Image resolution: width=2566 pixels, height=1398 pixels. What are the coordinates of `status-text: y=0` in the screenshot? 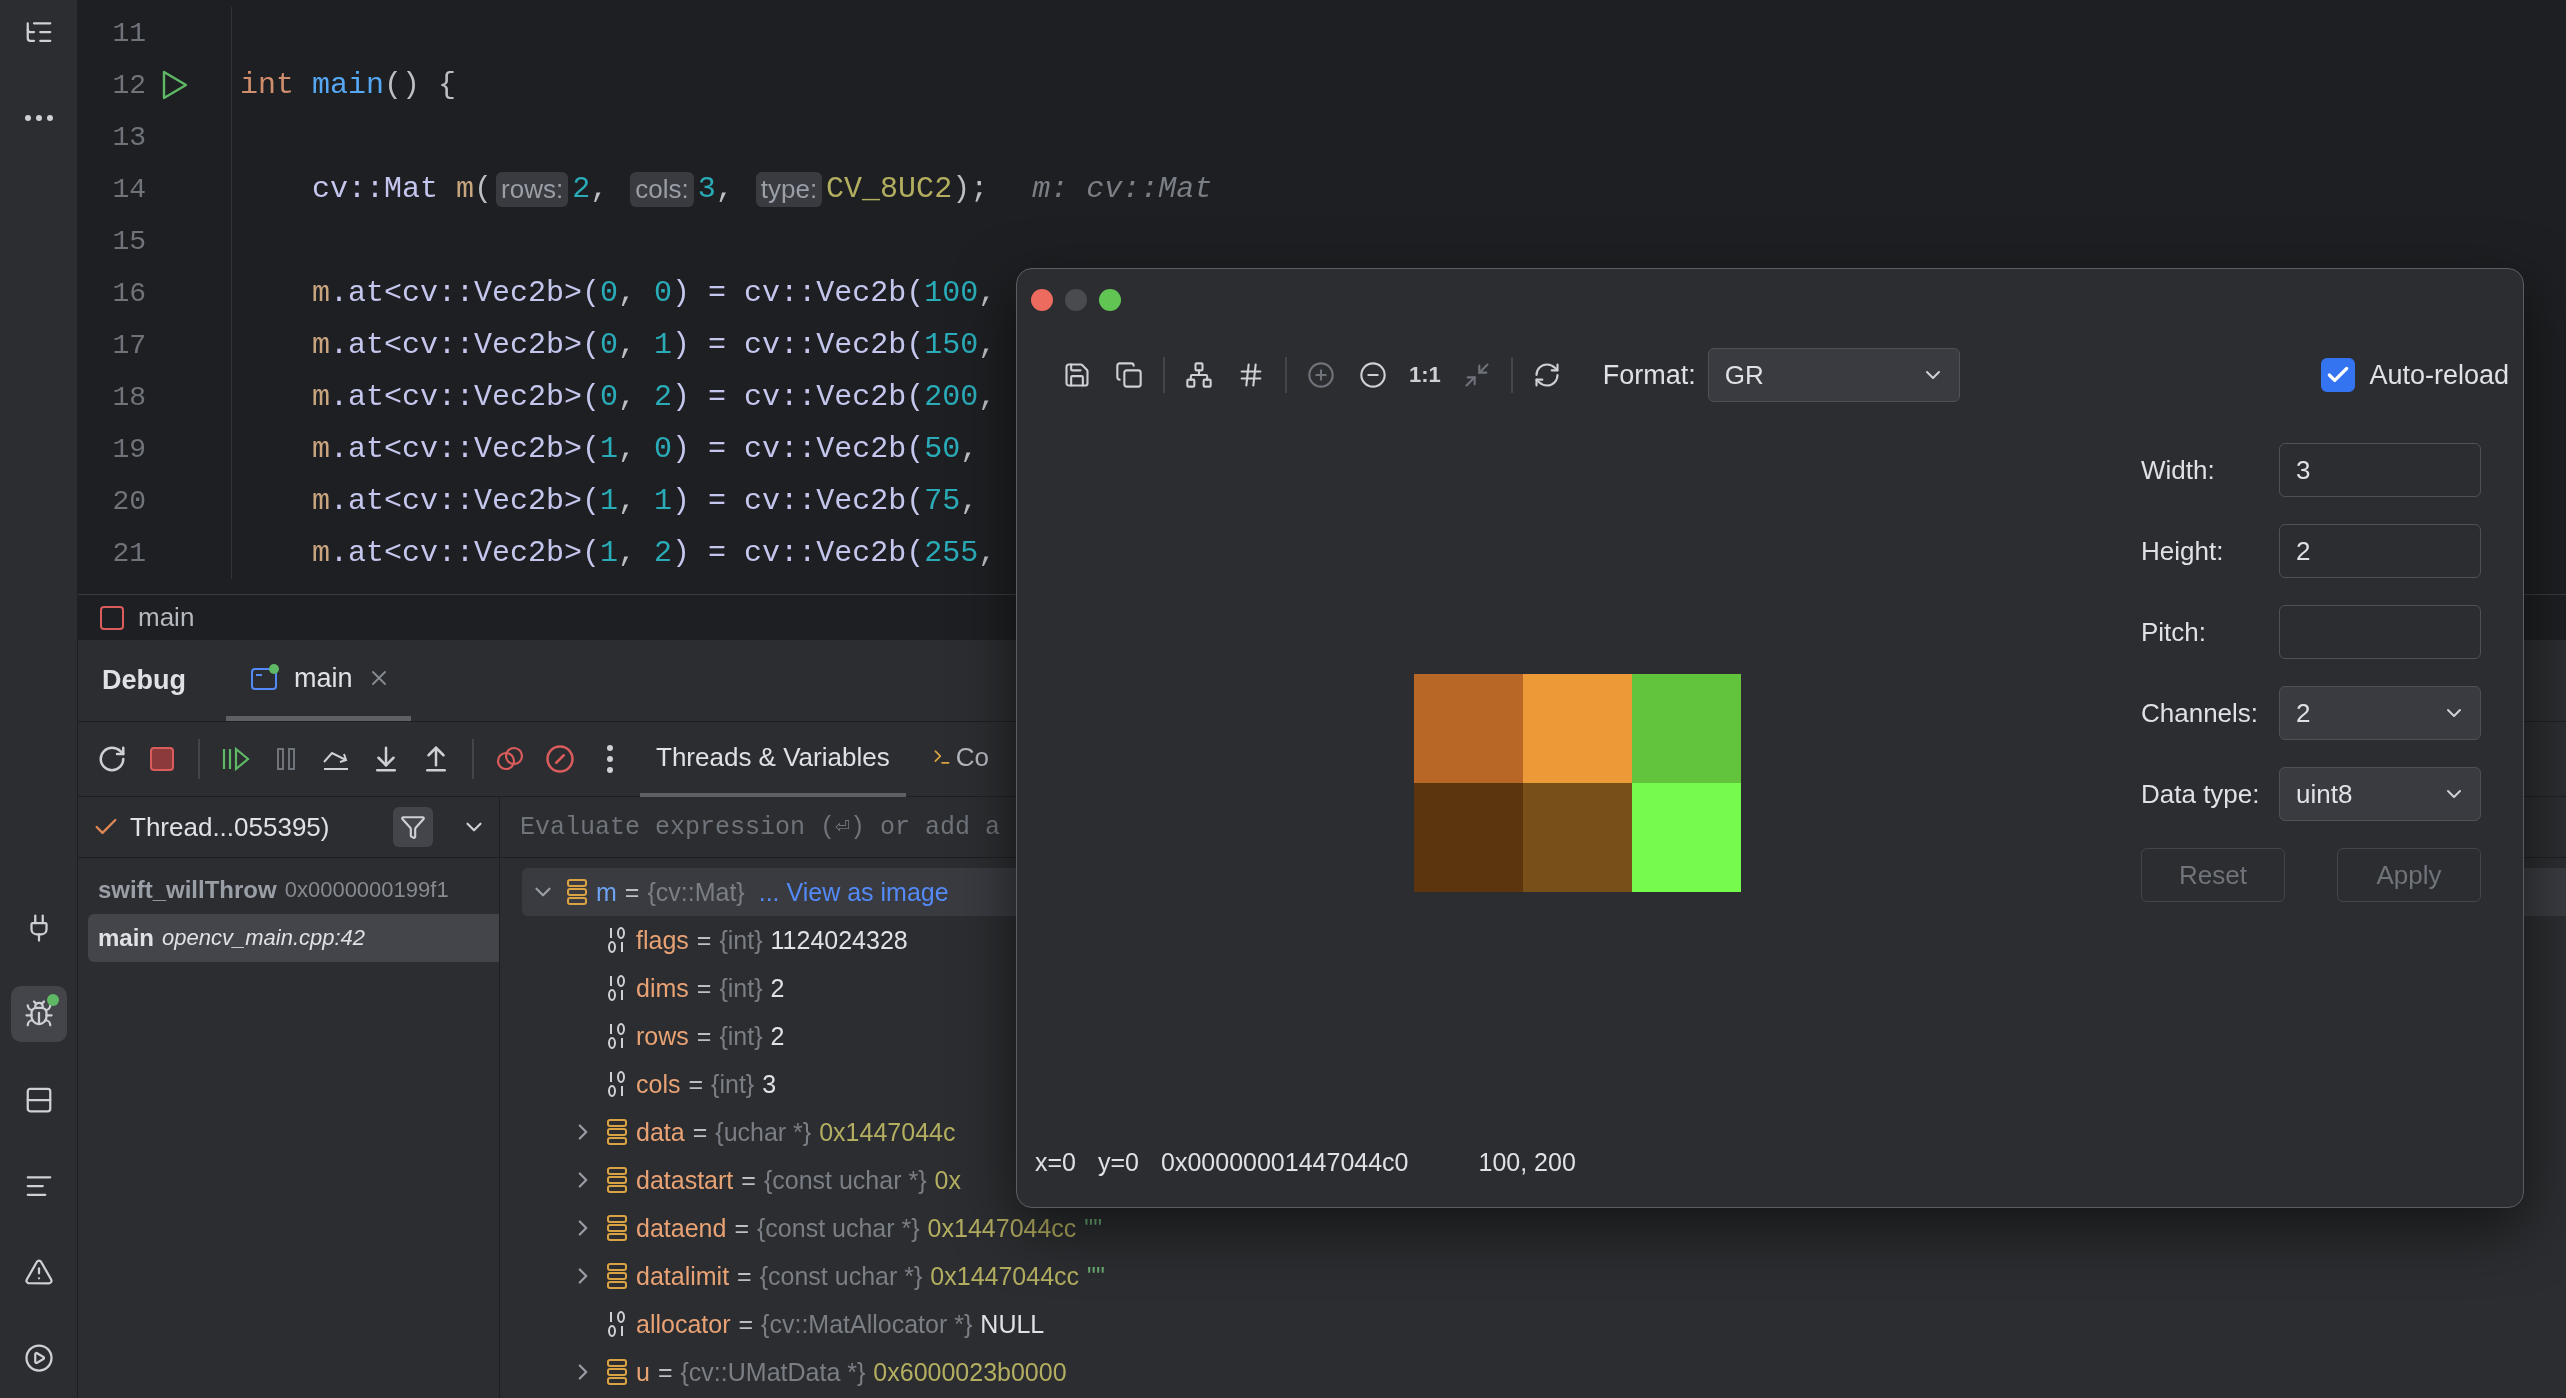 It's located at (1119, 1162).